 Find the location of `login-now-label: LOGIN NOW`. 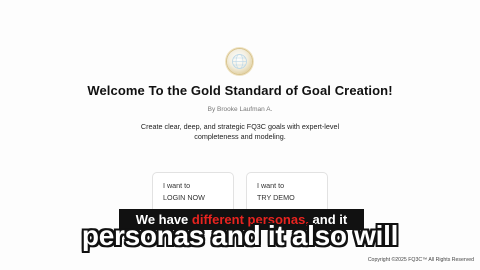

login-now-label: LOGIN NOW is located at coordinates (184, 197).